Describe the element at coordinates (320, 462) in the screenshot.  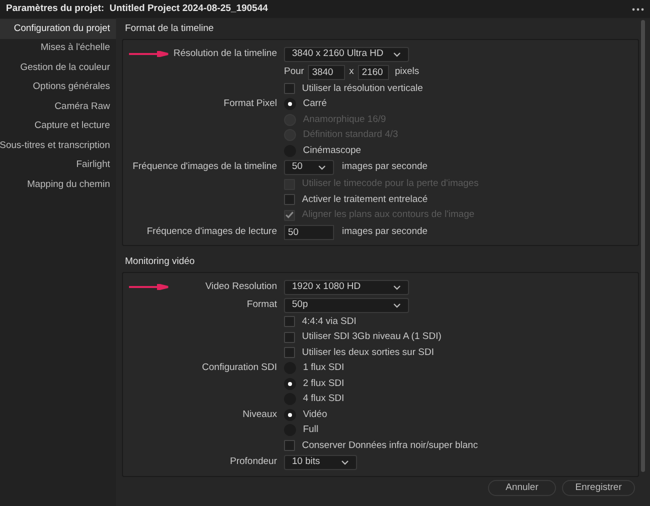
I see `dropdown: 10 bits` at that location.